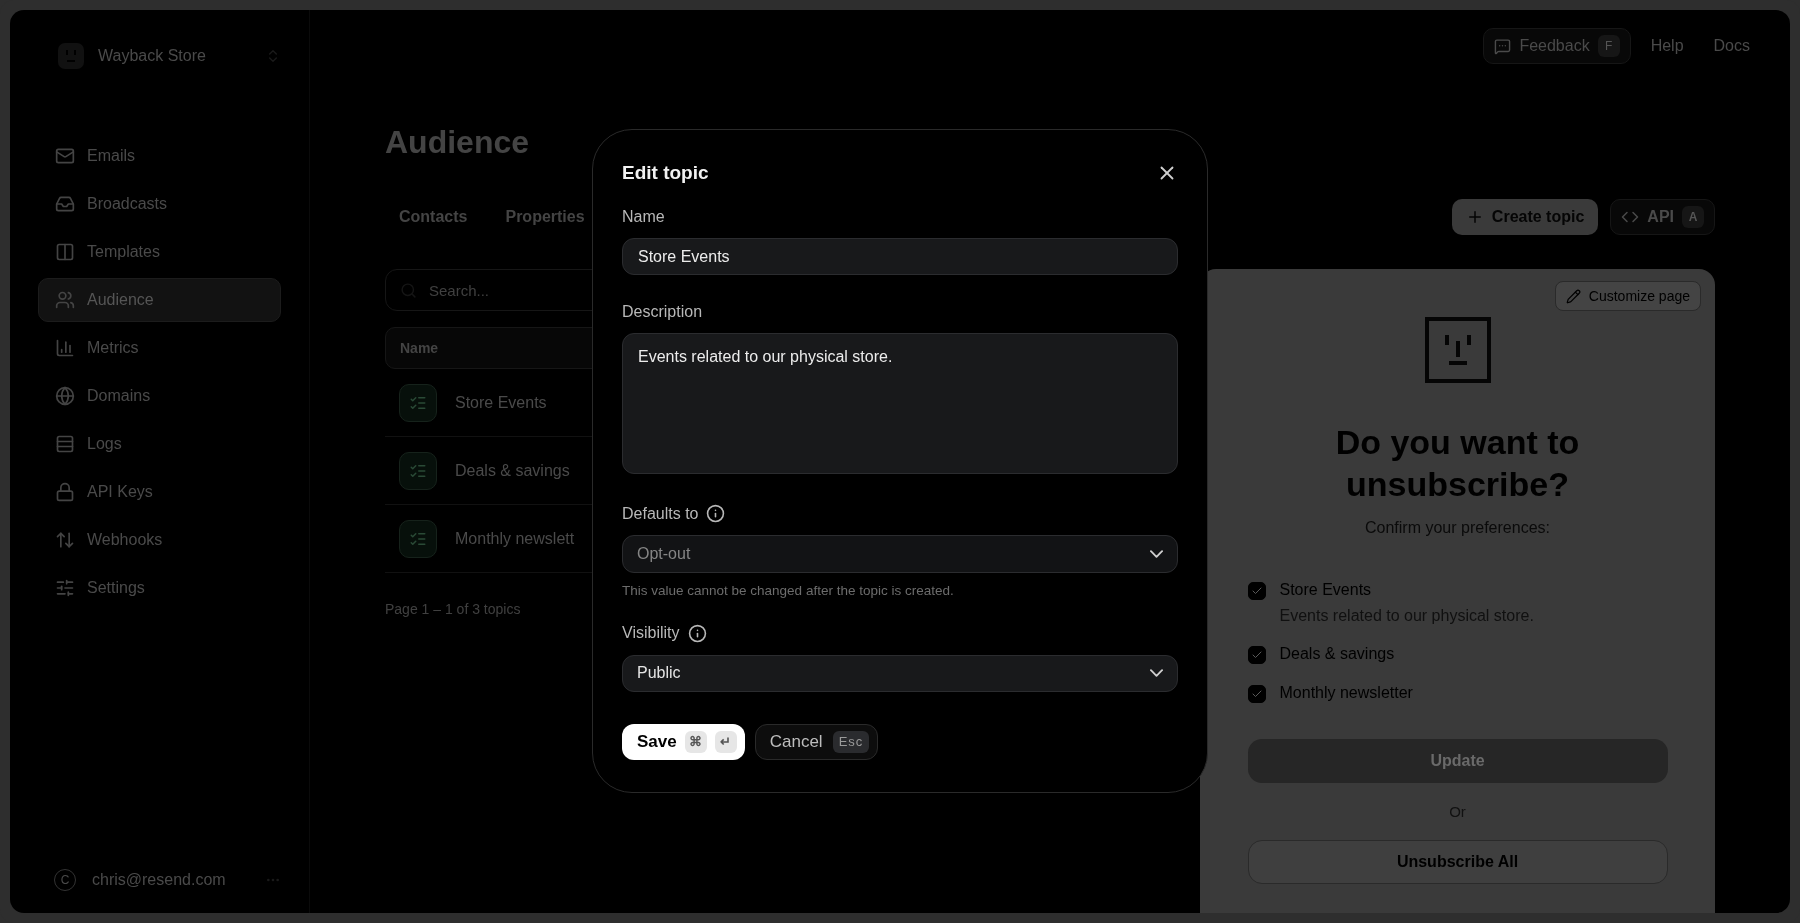  Describe the element at coordinates (725, 742) in the screenshot. I see `shortcut-key: ↵` at that location.